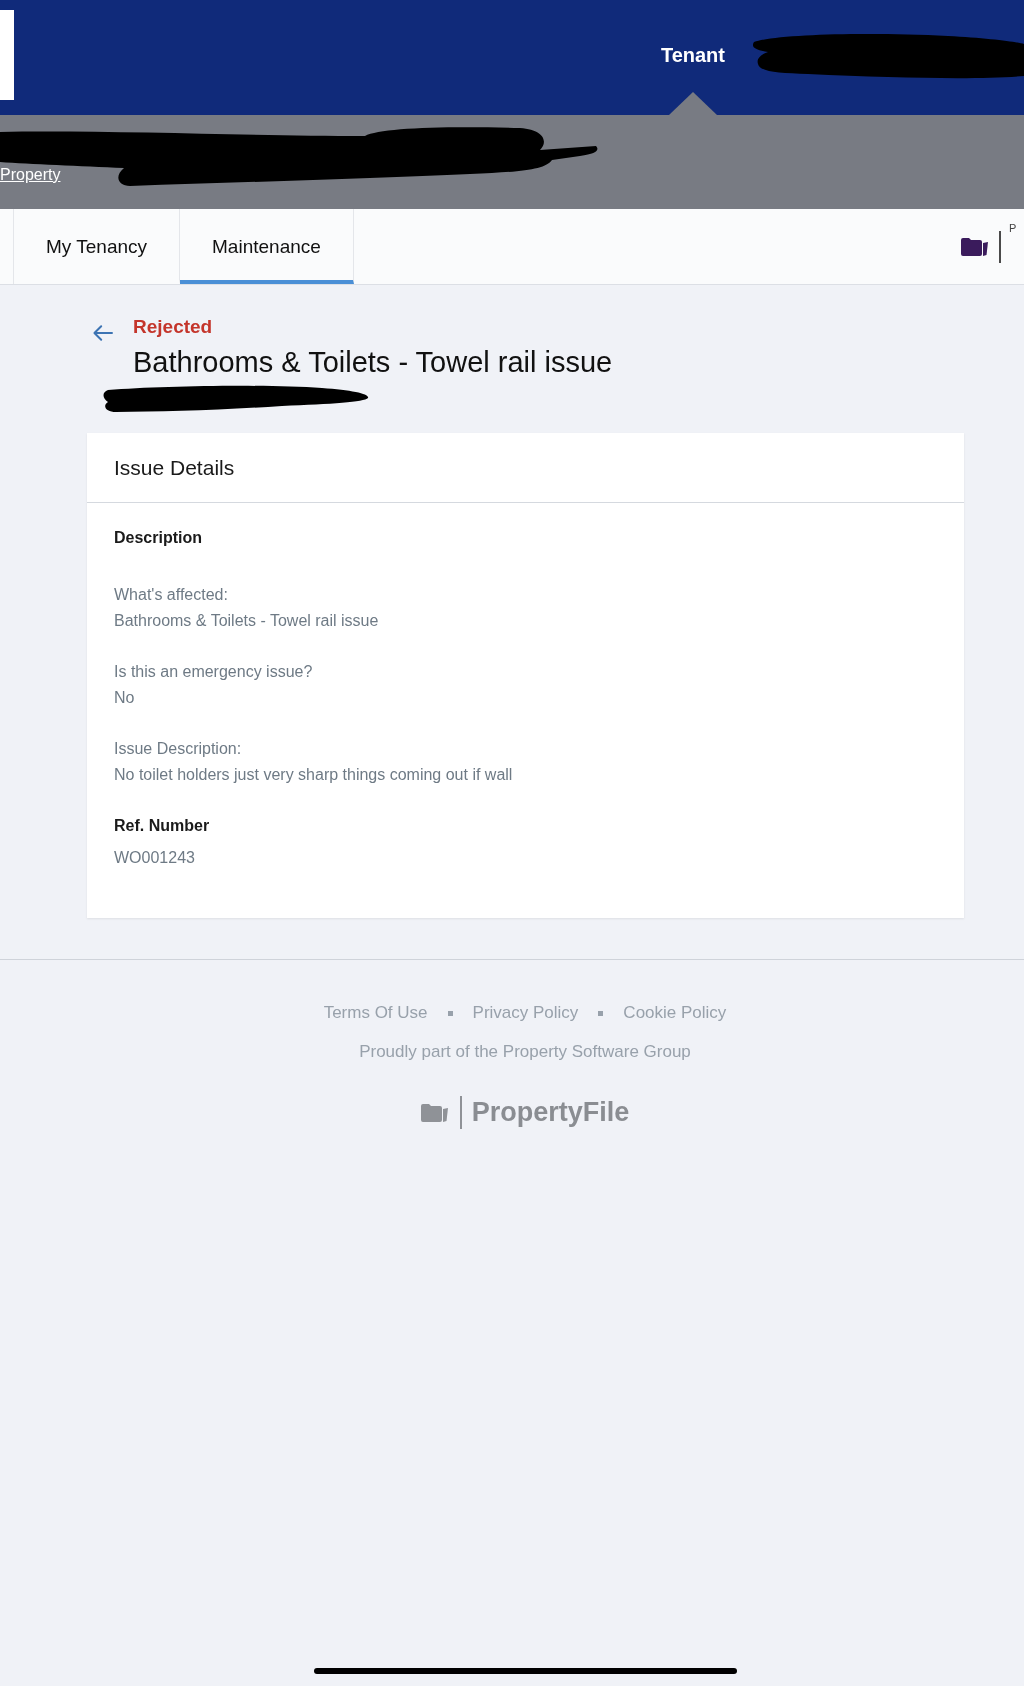 This screenshot has width=1024, height=1686. Describe the element at coordinates (247, 621) in the screenshot. I see `field-value: Bathrooms & Toilets - Towel rail issue` at that location.